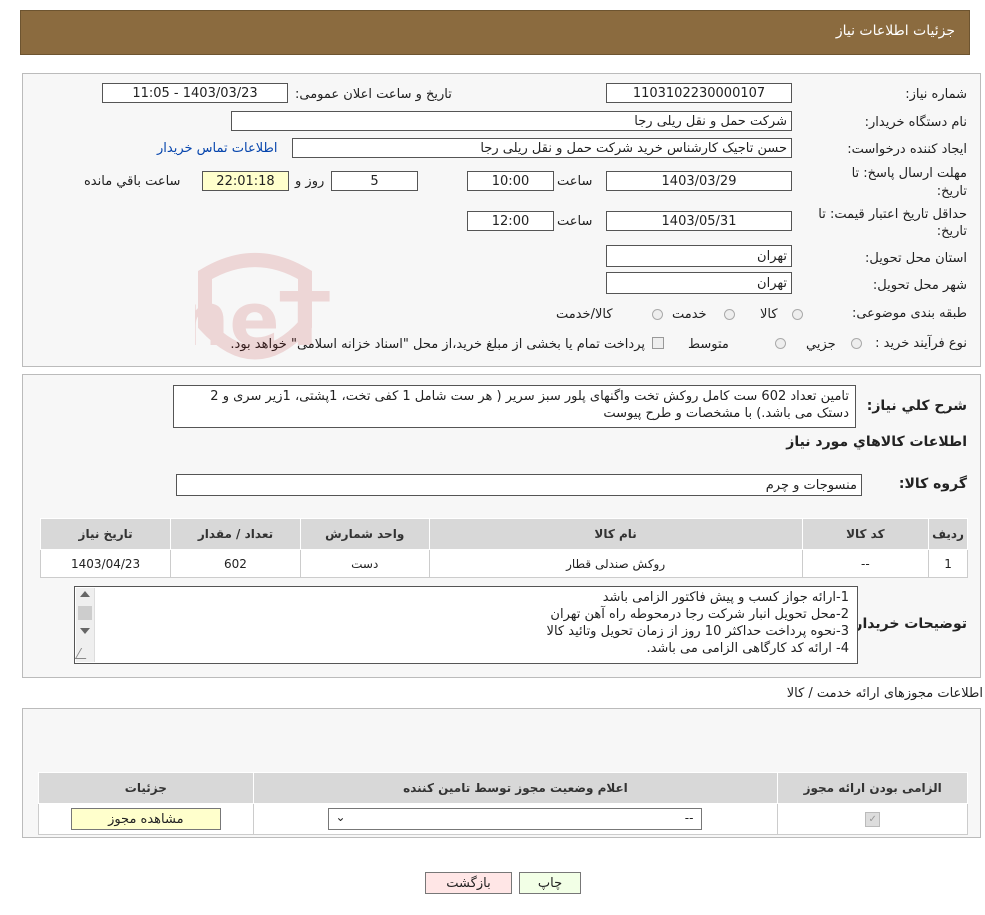 Image resolution: width=985 pixels, height=915 pixels. Describe the element at coordinates (84, 625) in the screenshot. I see `buyer-notes-scrollbar` at that location.